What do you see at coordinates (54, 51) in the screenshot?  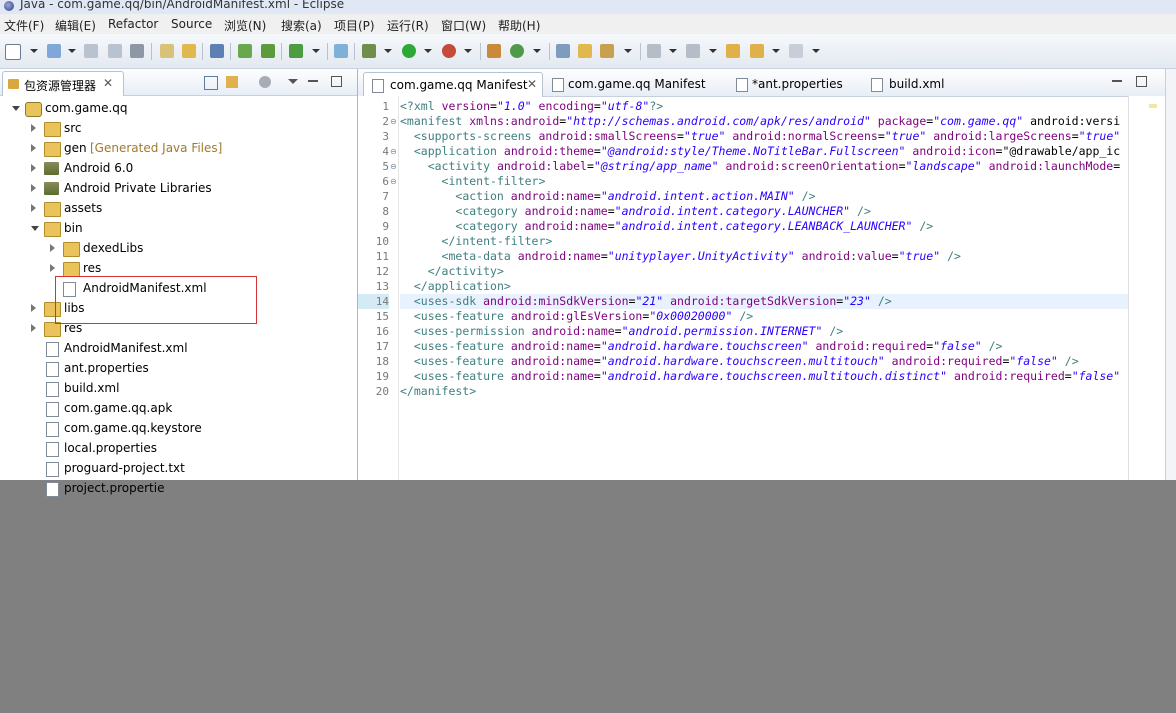 I see `new-wizard-icon` at bounding box center [54, 51].